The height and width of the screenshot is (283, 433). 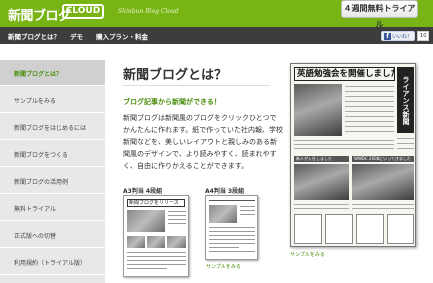 What do you see at coordinates (76, 36) in the screenshot?
I see `nav-item-demo: デモ` at bounding box center [76, 36].